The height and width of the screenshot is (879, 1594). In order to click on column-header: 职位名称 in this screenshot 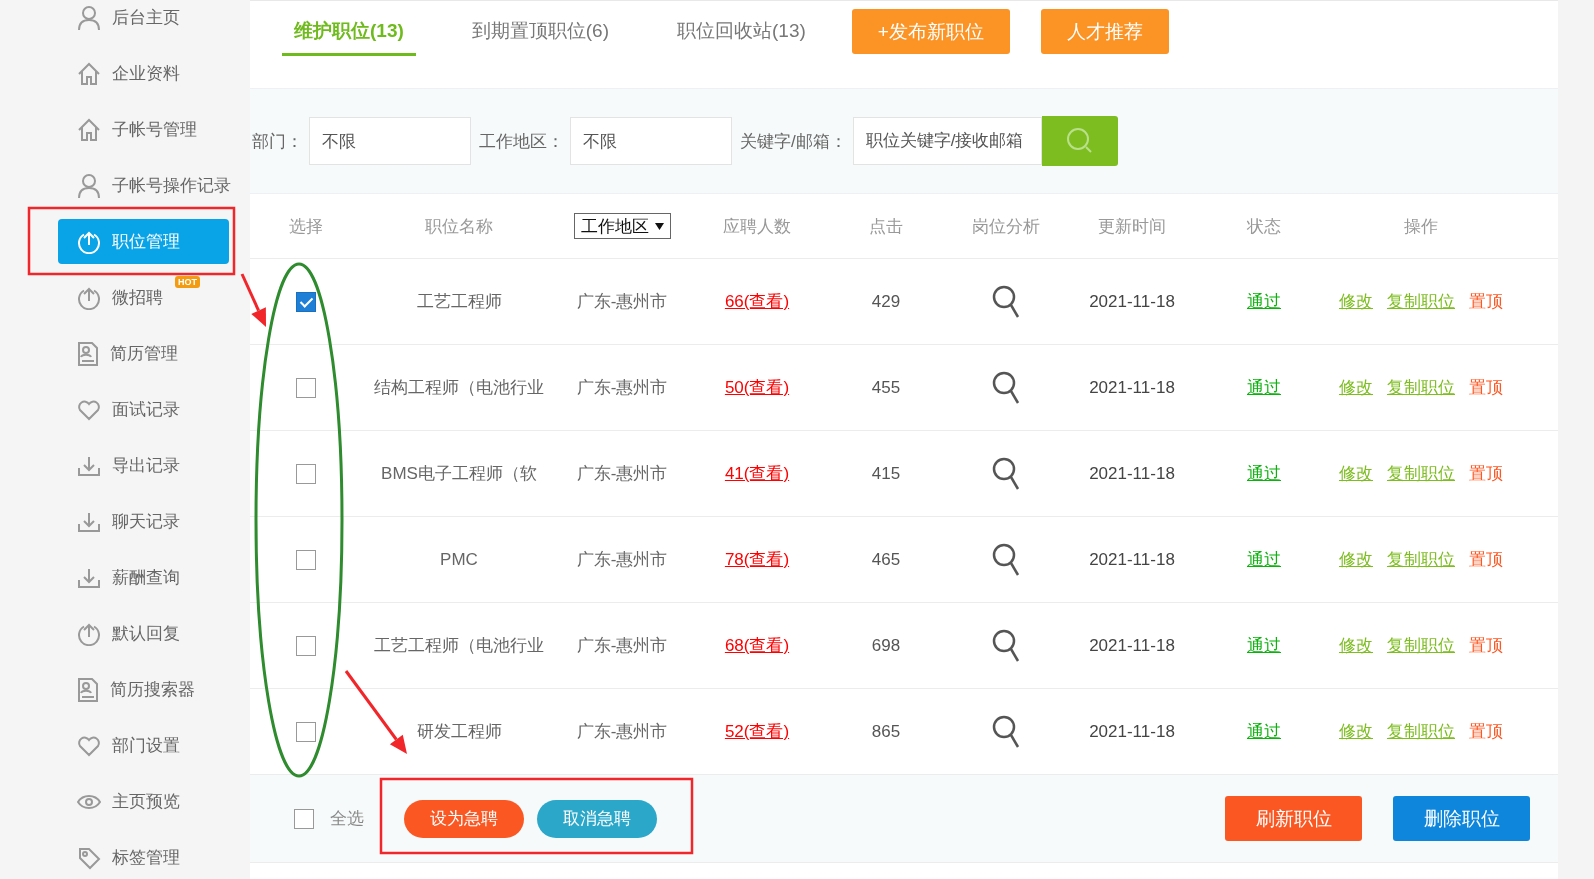, I will do `click(459, 226)`.